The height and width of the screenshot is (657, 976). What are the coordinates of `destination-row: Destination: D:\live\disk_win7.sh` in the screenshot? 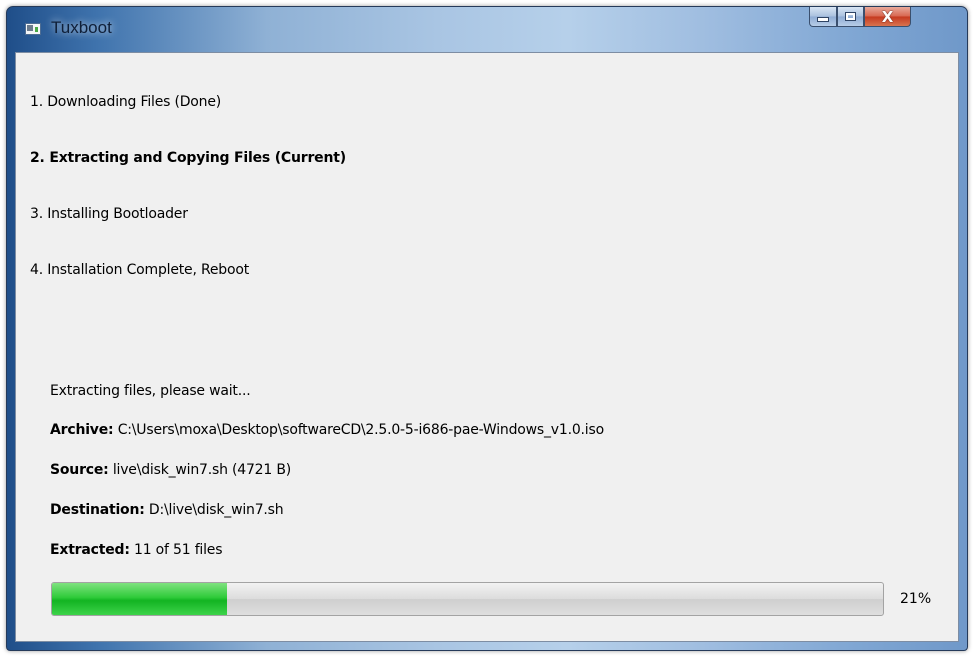 It's located at (167, 510).